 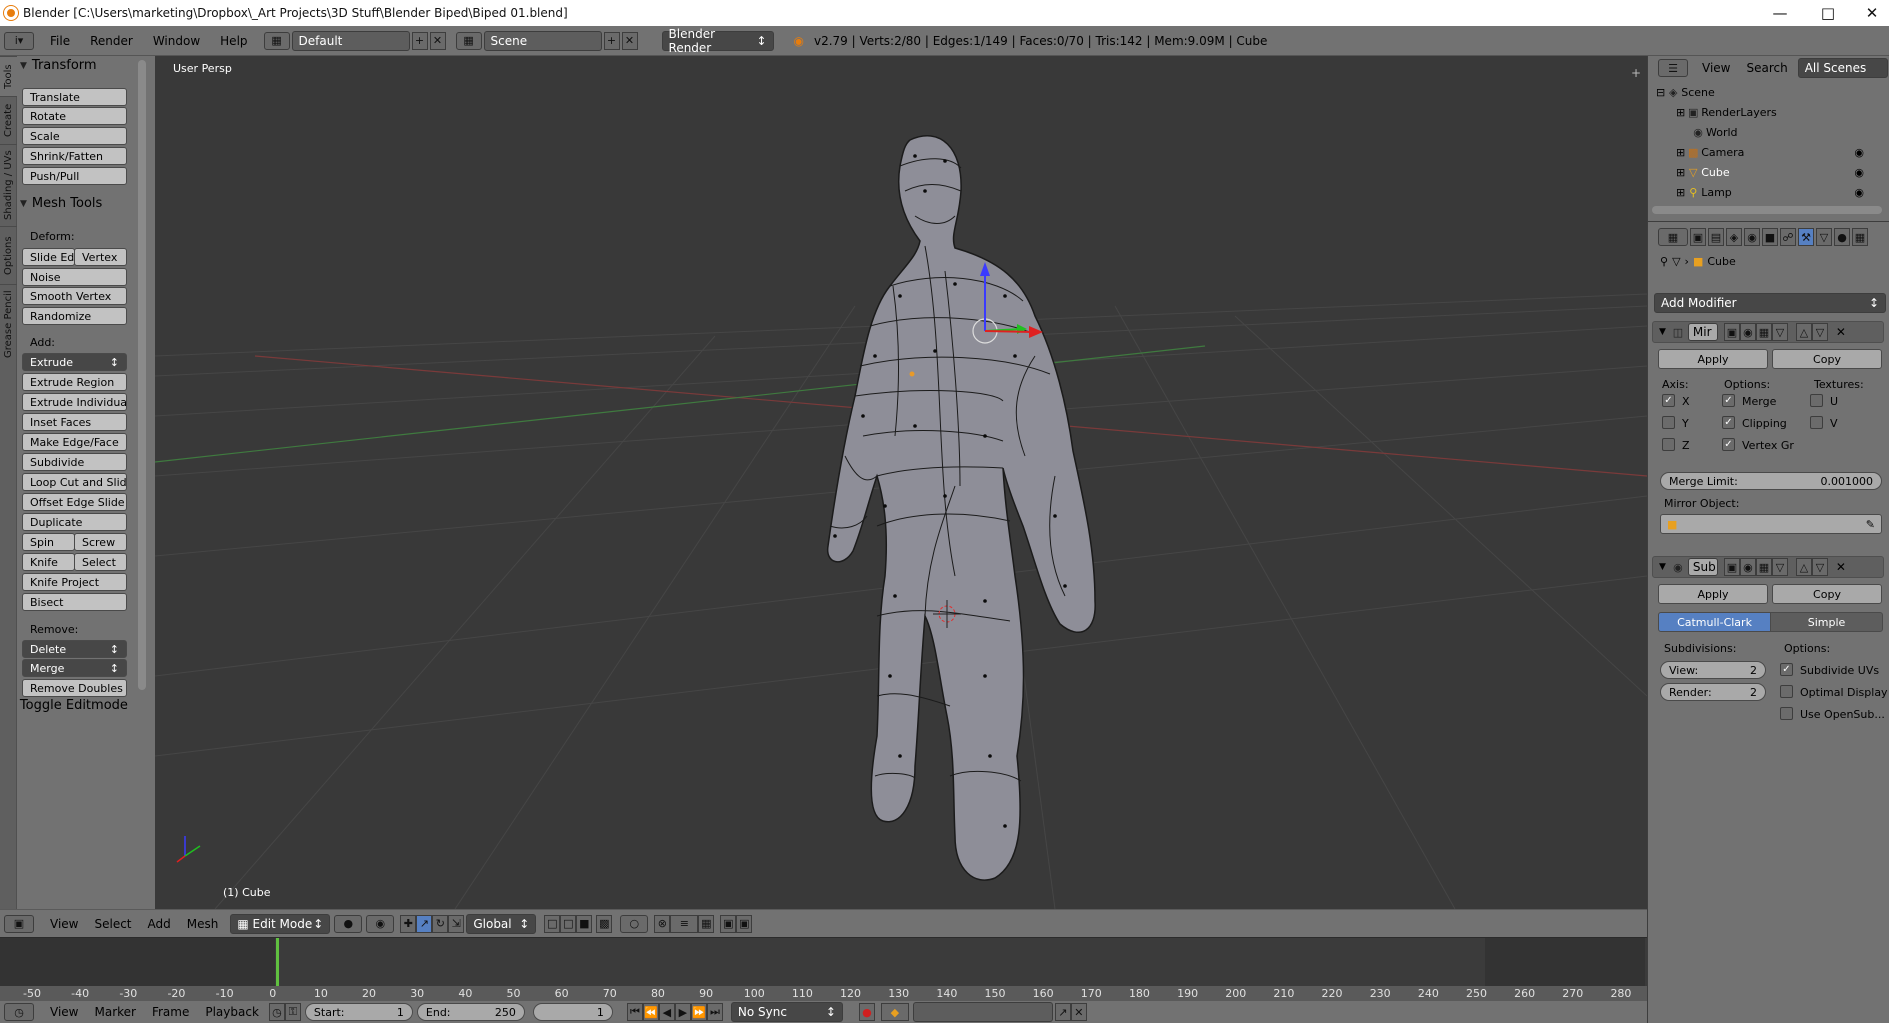 I want to click on jump-end-icon: ⏭, so click(x=714, y=1012).